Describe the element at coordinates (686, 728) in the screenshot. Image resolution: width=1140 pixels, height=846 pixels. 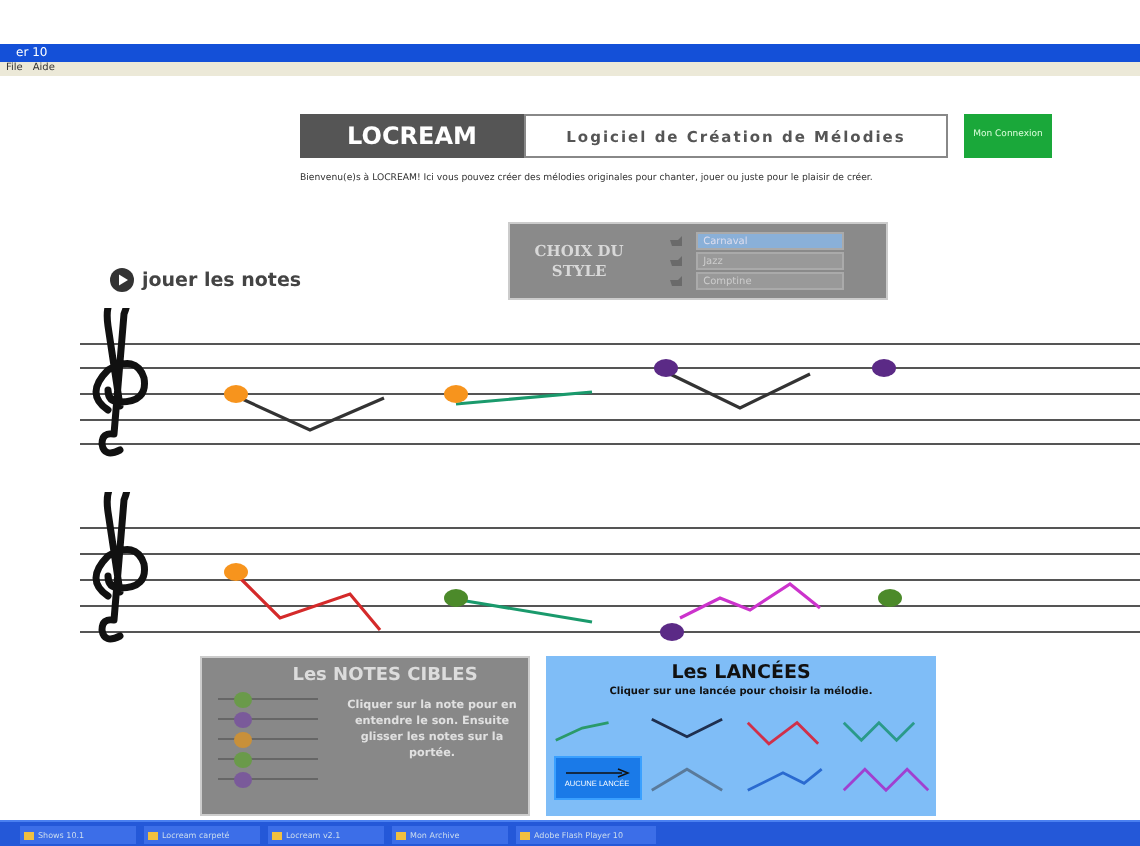
I see `melody-contour` at that location.